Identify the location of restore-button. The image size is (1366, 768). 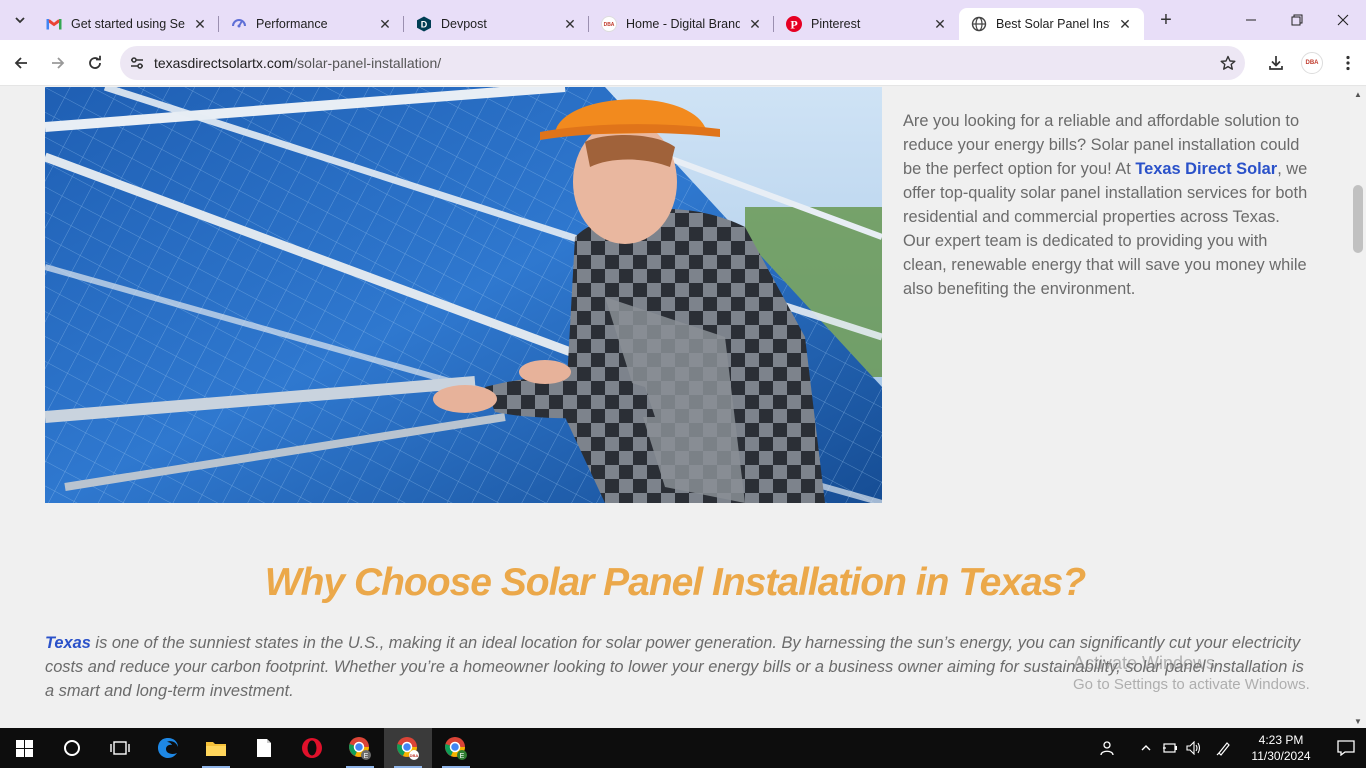
(1297, 20).